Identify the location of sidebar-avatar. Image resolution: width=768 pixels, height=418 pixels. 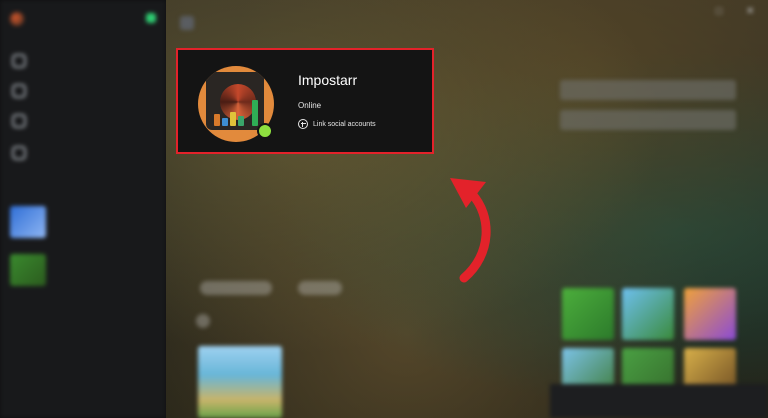
(17, 19).